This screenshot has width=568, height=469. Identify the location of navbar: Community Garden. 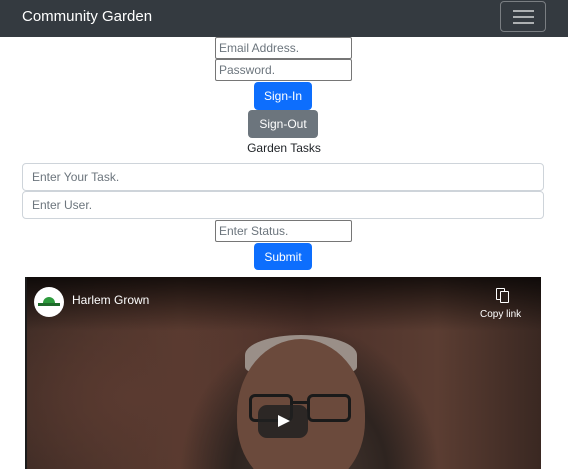
(284, 18).